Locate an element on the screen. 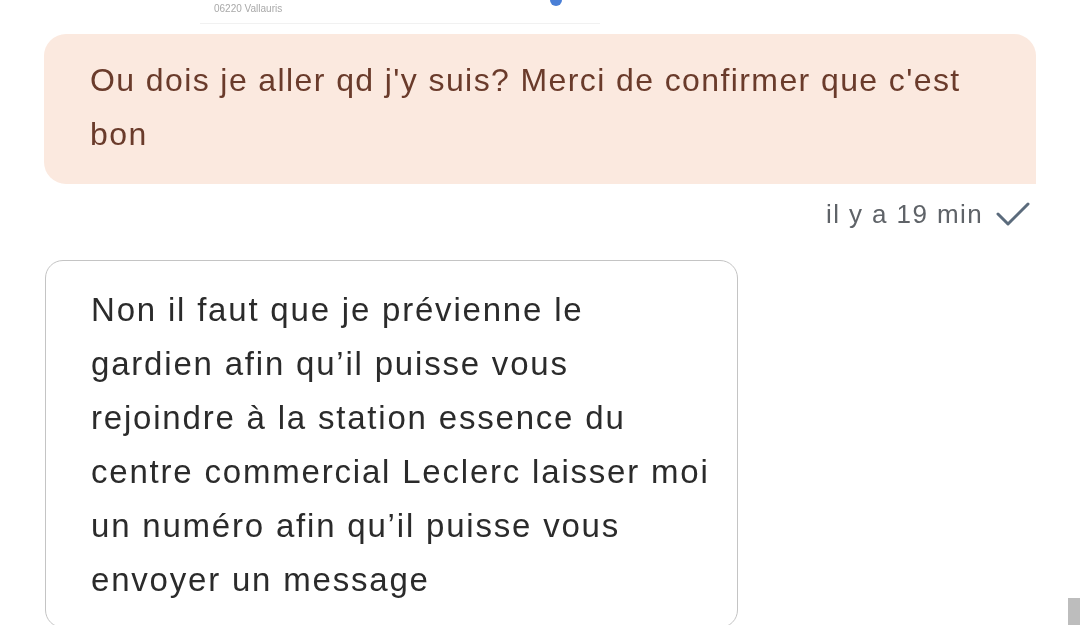 This screenshot has width=1080, height=625. scrollbar-thumb is located at coordinates (1074, 611).